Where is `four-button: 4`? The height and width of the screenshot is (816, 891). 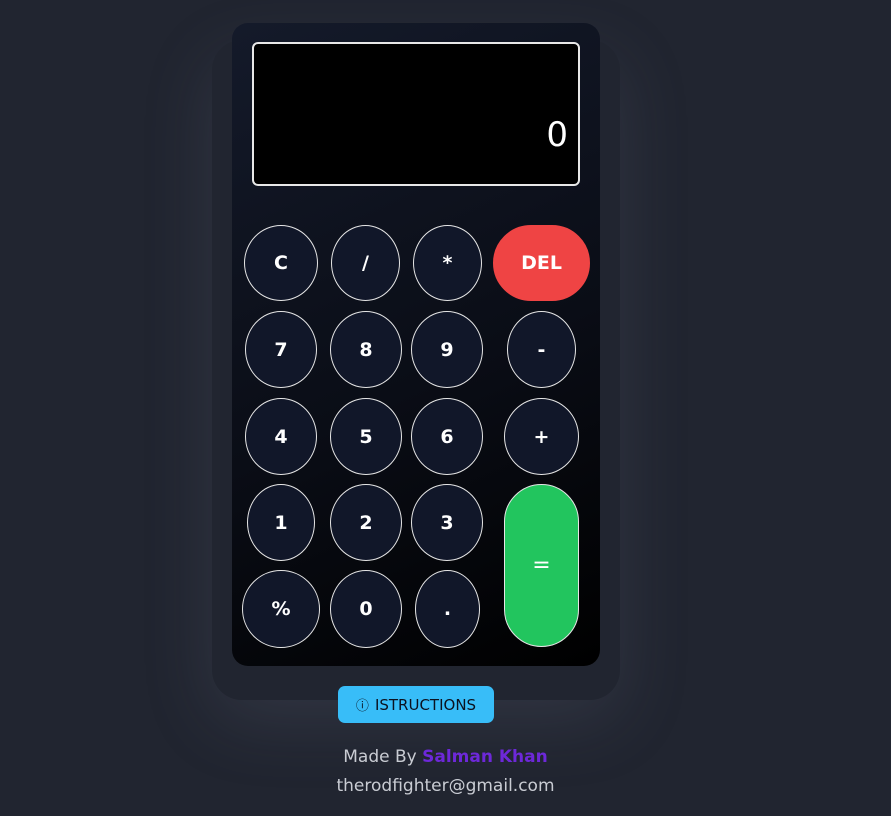
four-button: 4 is located at coordinates (281, 436).